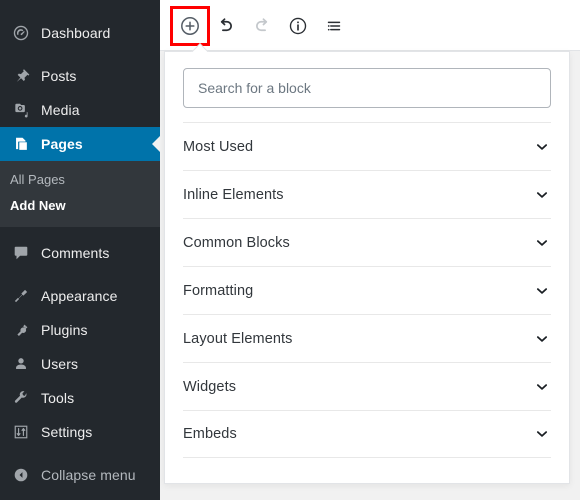  Describe the element at coordinates (21, 110) in the screenshot. I see `media-icon` at that location.